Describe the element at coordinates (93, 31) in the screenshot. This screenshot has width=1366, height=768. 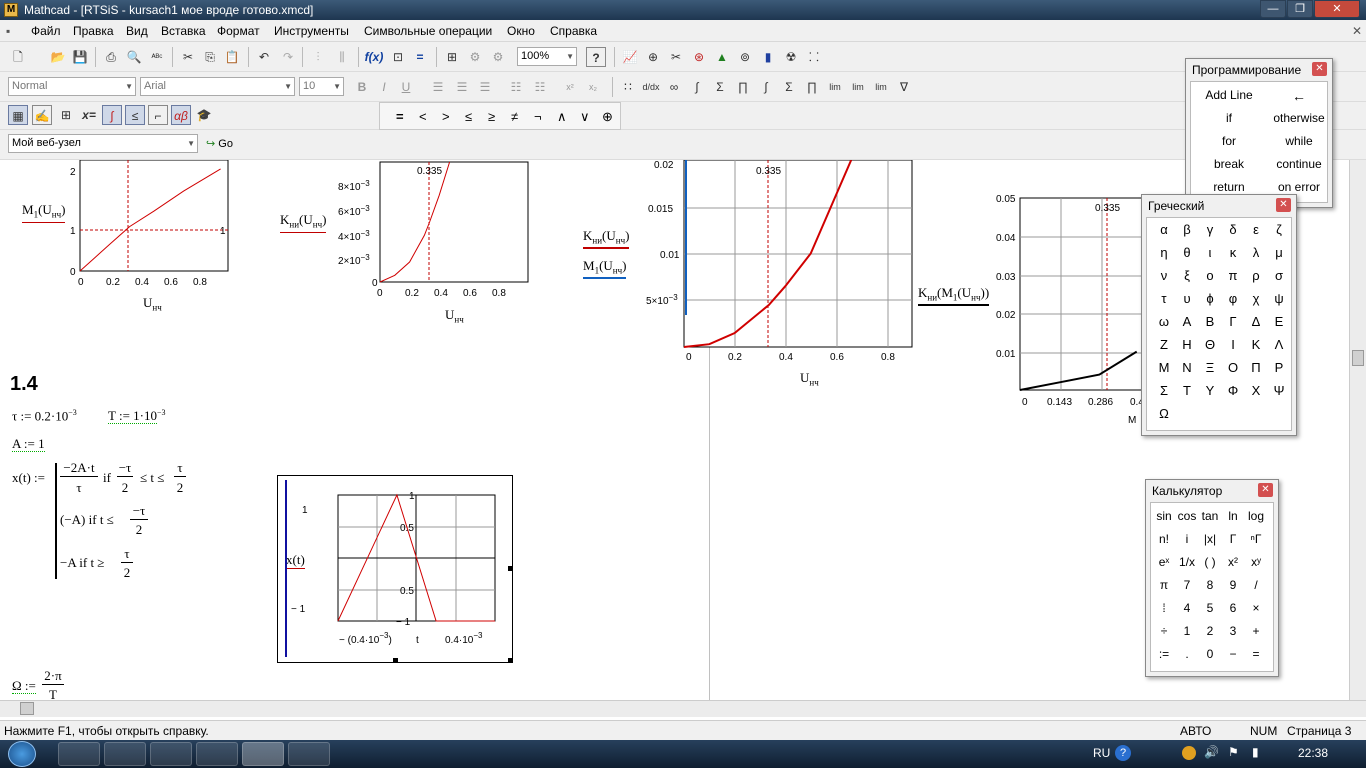
I see `menu-edit: Правка` at that location.